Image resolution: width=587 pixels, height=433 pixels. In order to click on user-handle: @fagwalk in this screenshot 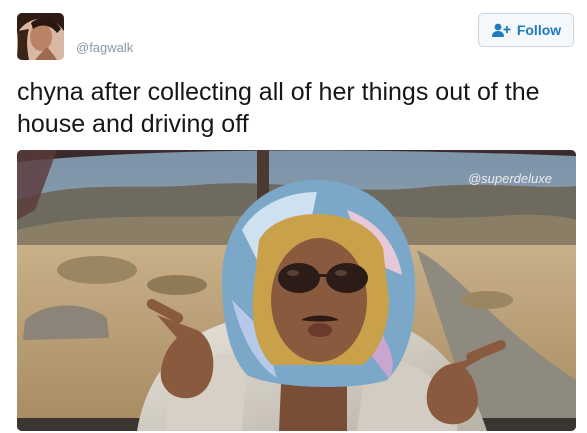, I will do `click(104, 47)`.